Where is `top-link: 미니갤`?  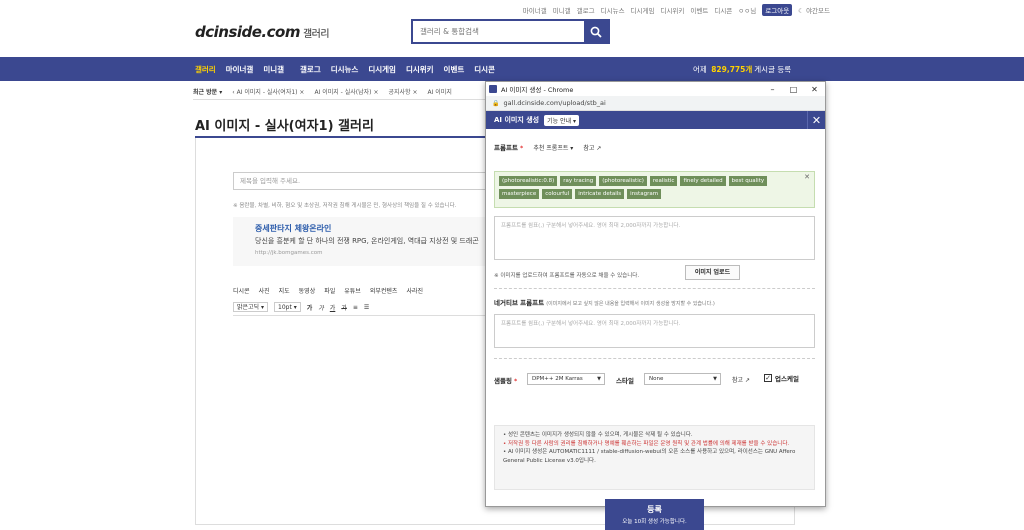
top-link: 미니갤 is located at coordinates (562, 10).